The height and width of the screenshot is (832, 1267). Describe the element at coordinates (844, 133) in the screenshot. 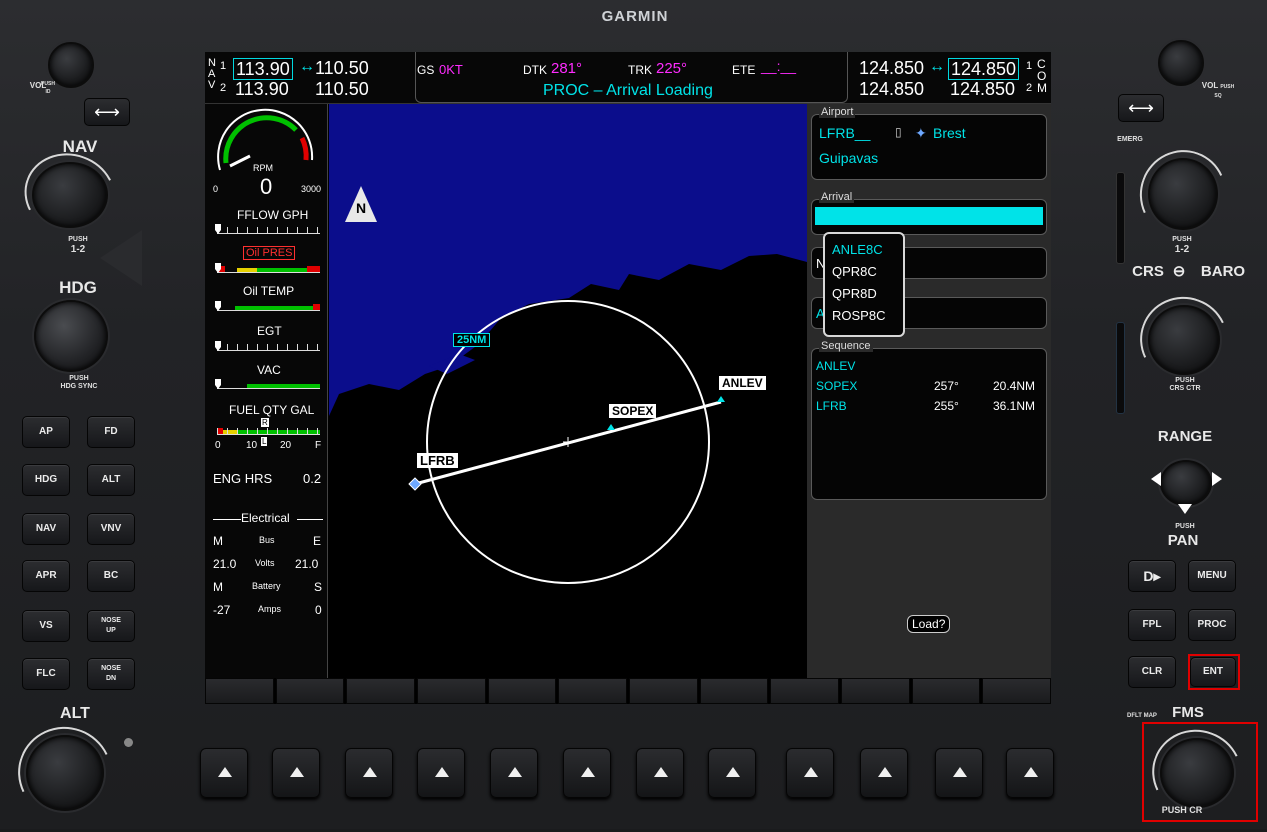

I see `airport-ident: LFRB__` at that location.